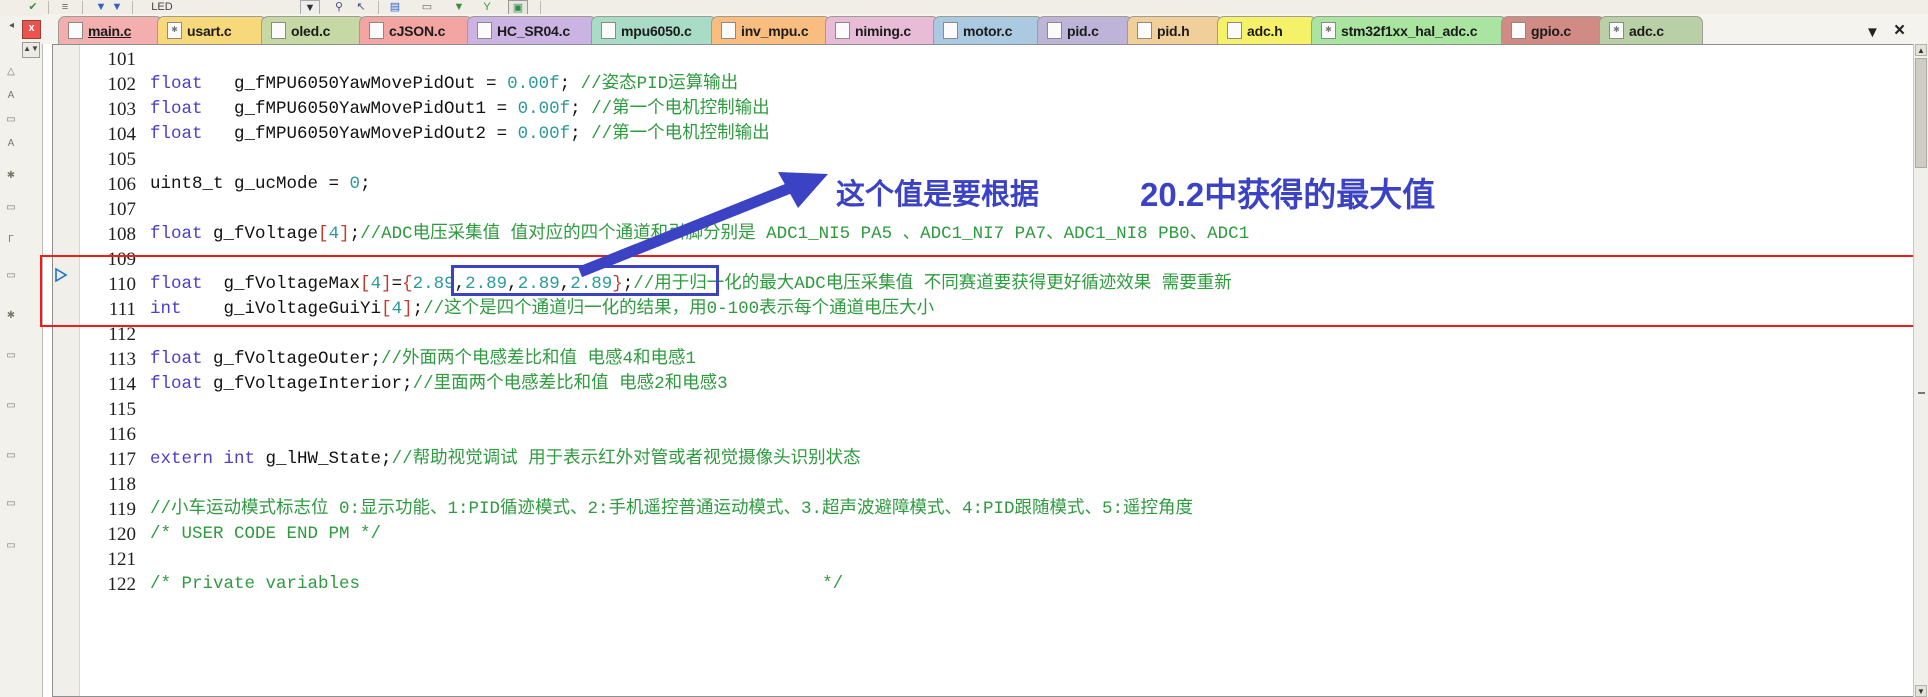 The width and height of the screenshot is (1928, 697). Describe the element at coordinates (21, 356) in the screenshot. I see `left-gutter-strip: ◂ x ▲▼ △ Α ▭ Α ✱ ▭ Γ ▭ ✱ ▭ ▭ ▭ ▭ ▭` at that location.